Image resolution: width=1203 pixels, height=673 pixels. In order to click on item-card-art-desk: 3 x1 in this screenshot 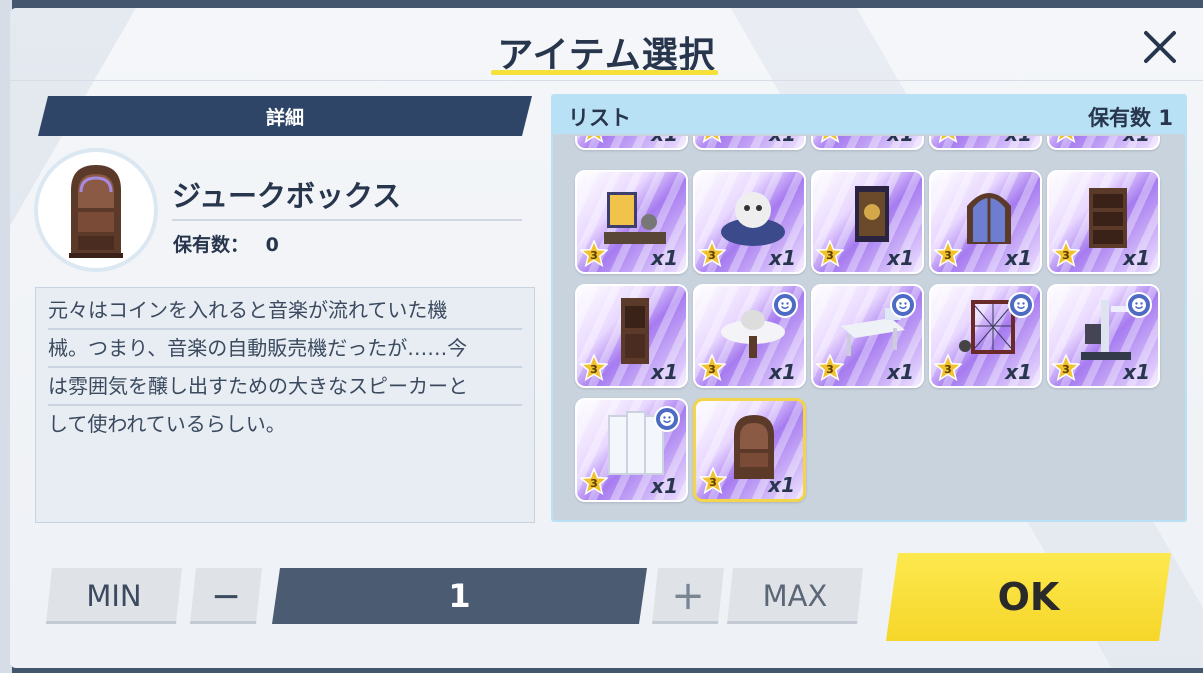, I will do `click(631, 222)`.